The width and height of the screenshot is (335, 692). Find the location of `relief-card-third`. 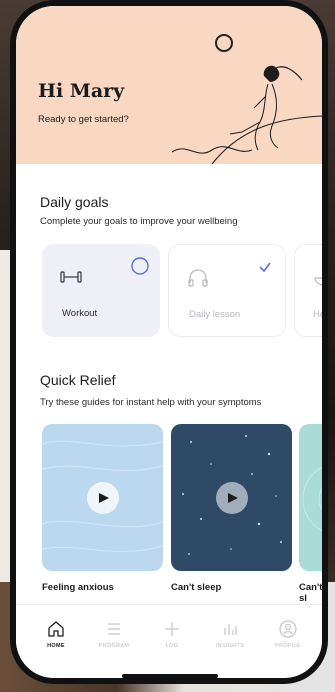

relief-card-third is located at coordinates (310, 497).